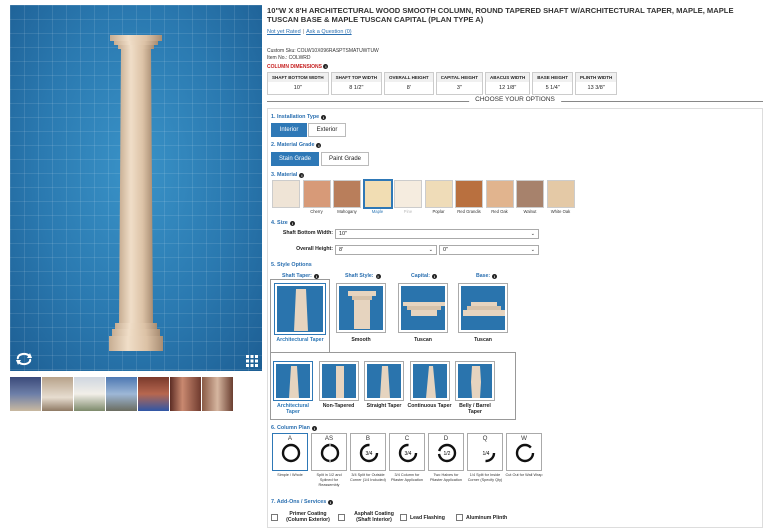 Image resolution: width=768 pixels, height=531 pixels. Describe the element at coordinates (295, 159) in the screenshot. I see `stain-grade-button: Stain Grade` at that location.